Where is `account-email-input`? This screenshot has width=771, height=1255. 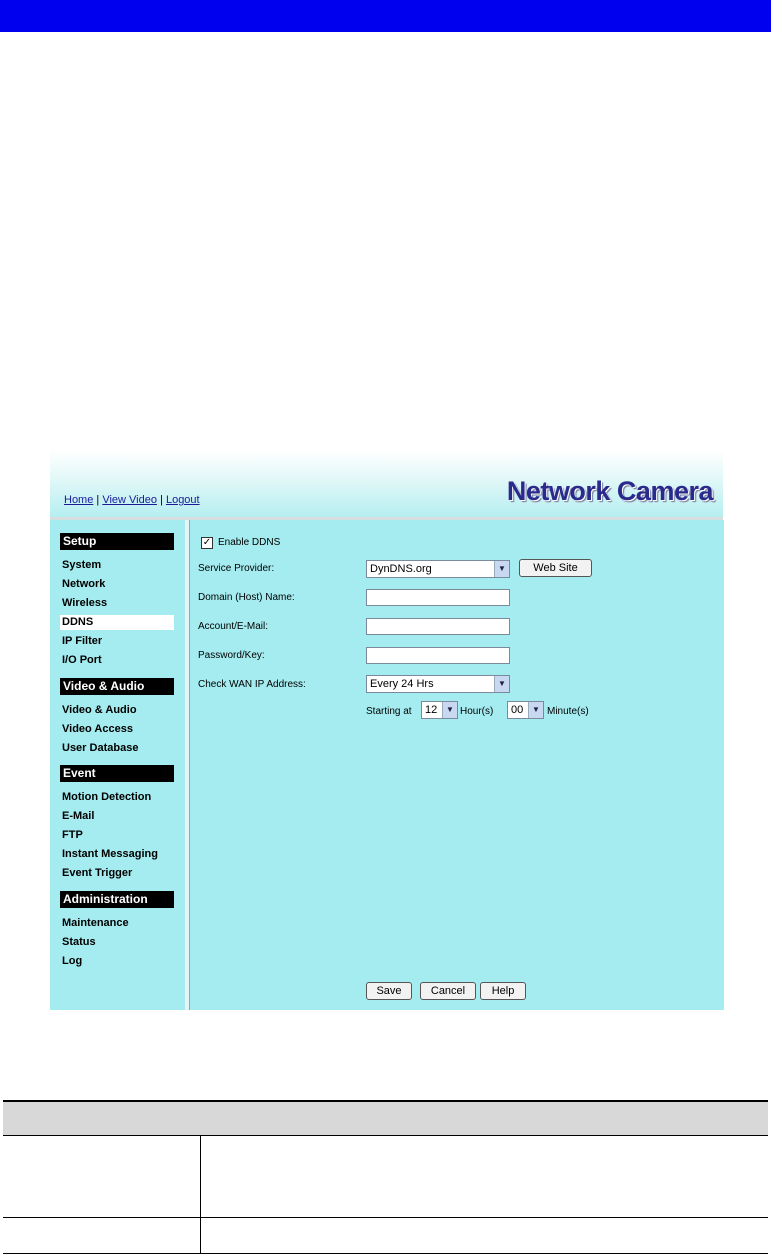 account-email-input is located at coordinates (438, 626).